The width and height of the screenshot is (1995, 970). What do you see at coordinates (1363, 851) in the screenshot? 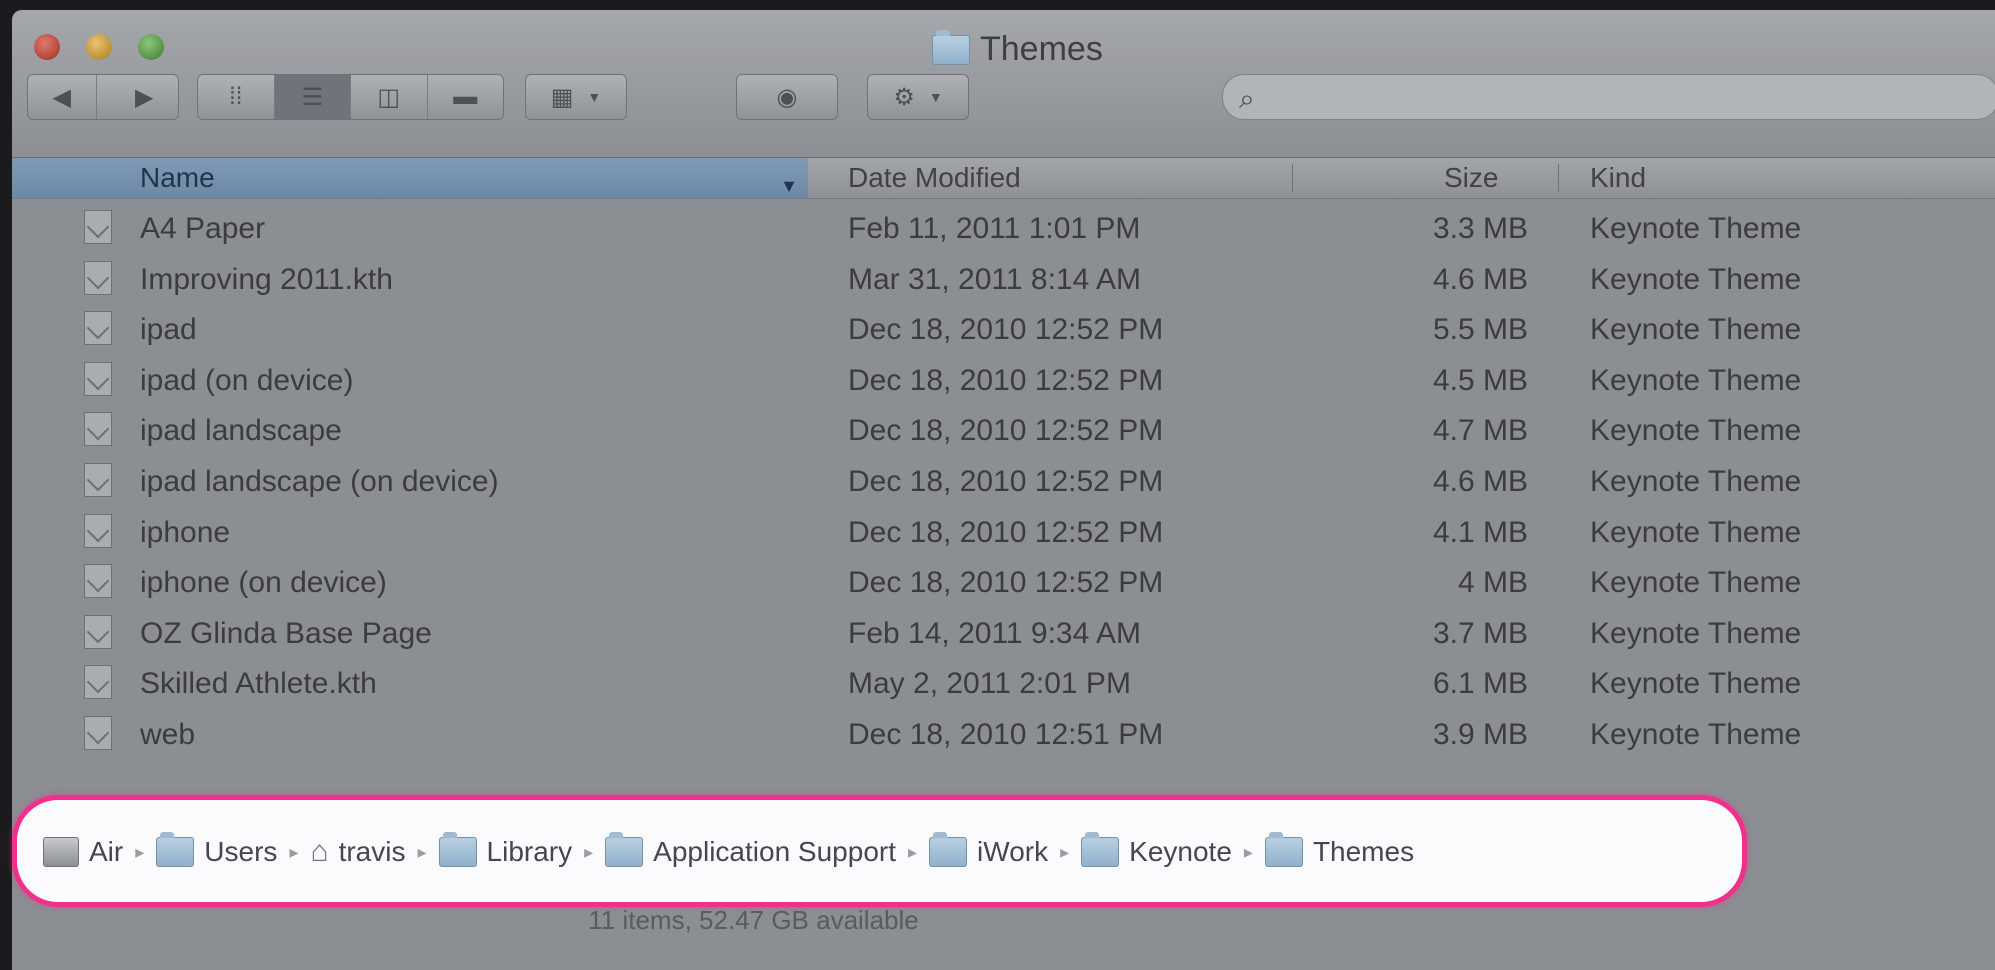
I see `path-item-label: Themes` at bounding box center [1363, 851].